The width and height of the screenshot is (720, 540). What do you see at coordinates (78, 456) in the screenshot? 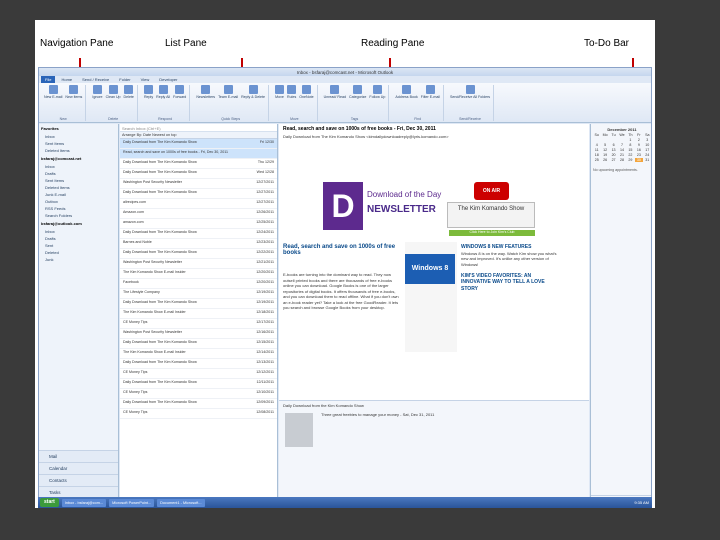
I see `nav-button-mail: Mail` at bounding box center [78, 456].